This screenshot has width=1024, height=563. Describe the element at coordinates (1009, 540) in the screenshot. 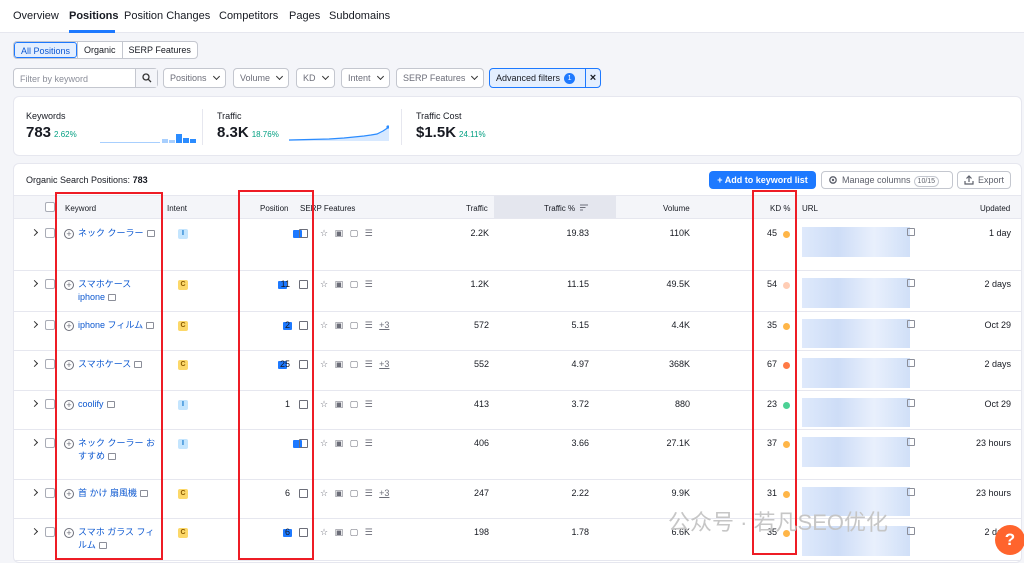

I see `help-button: ?` at that location.